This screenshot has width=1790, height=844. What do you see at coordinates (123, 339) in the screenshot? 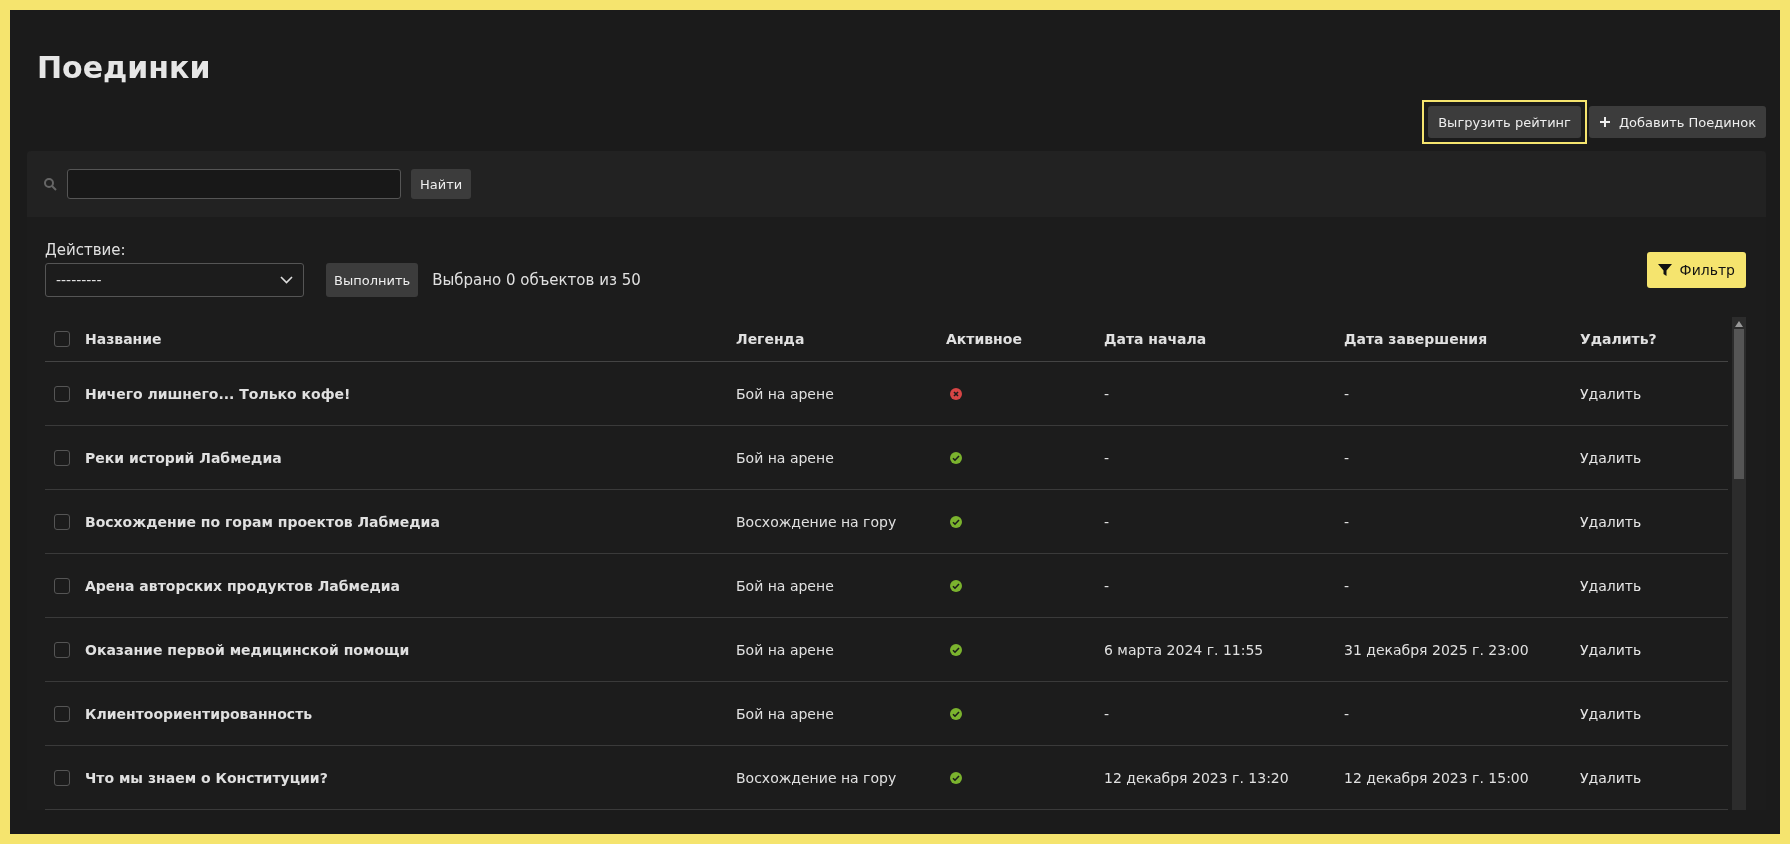
I see `column-header: Название` at bounding box center [123, 339].